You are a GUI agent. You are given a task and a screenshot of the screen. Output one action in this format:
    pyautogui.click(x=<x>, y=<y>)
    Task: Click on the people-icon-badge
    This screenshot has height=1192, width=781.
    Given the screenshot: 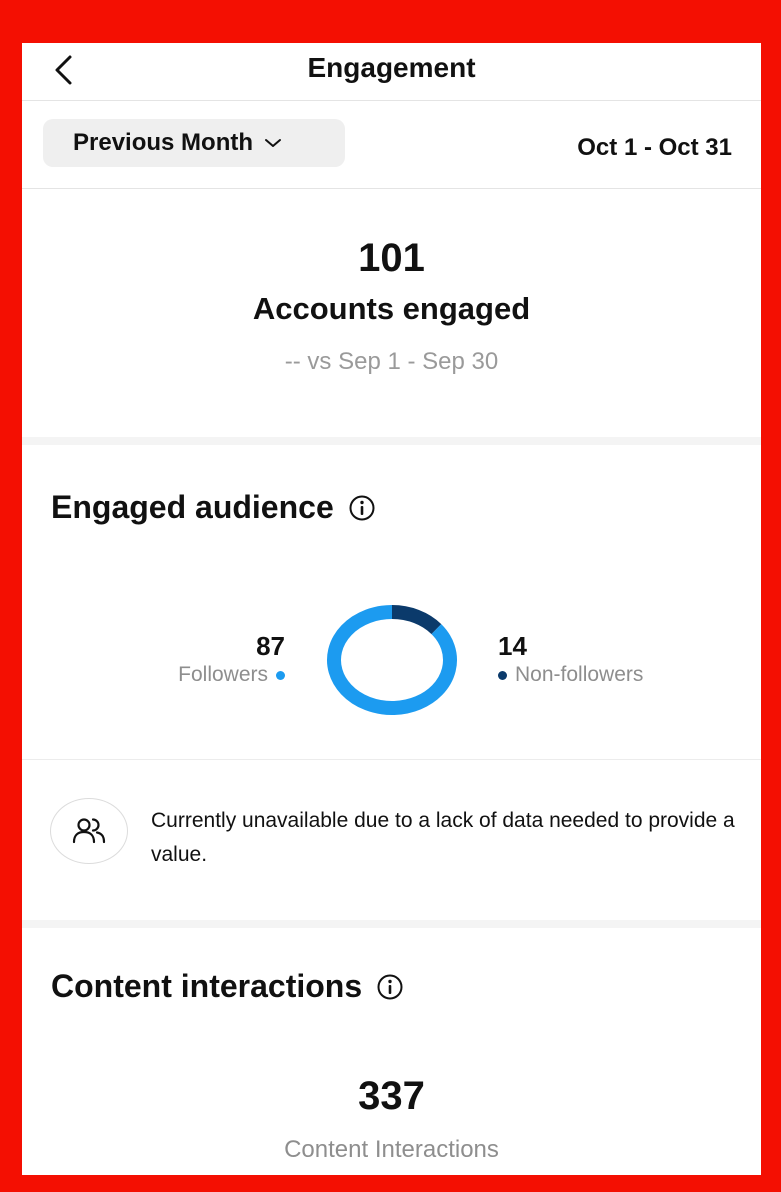 What is the action you would take?
    pyautogui.click(x=89, y=831)
    